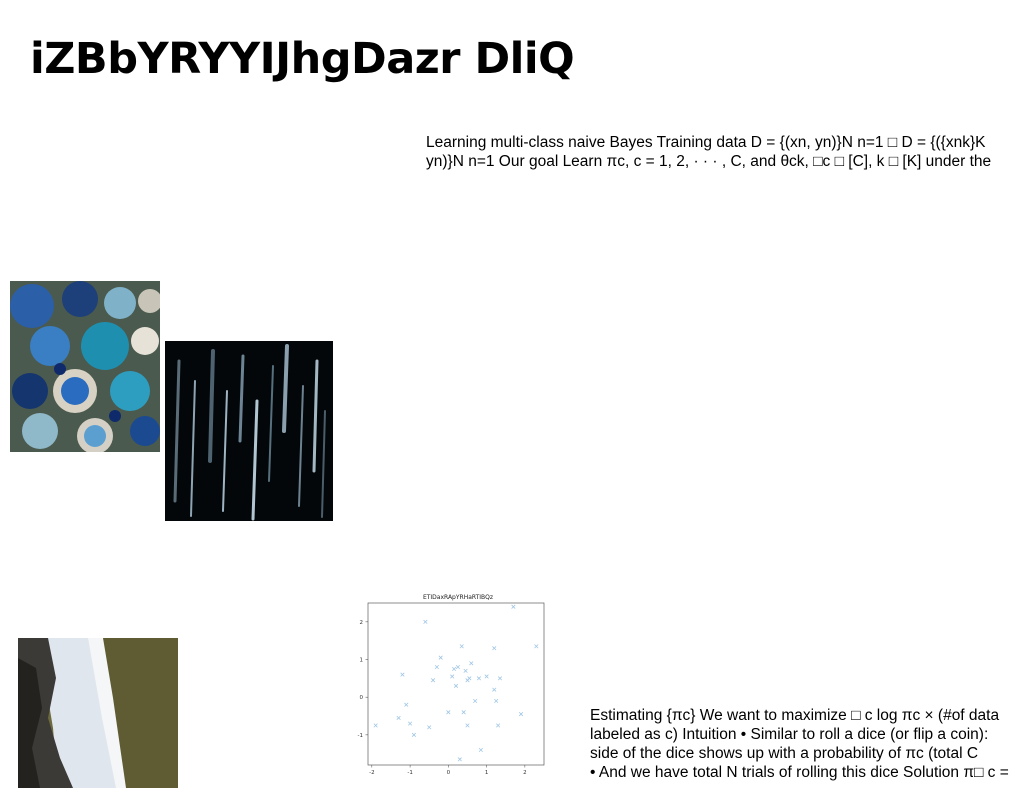 The width and height of the screenshot is (1024, 788). What do you see at coordinates (98, 713) in the screenshot?
I see `coastal-cliff-photo` at bounding box center [98, 713].